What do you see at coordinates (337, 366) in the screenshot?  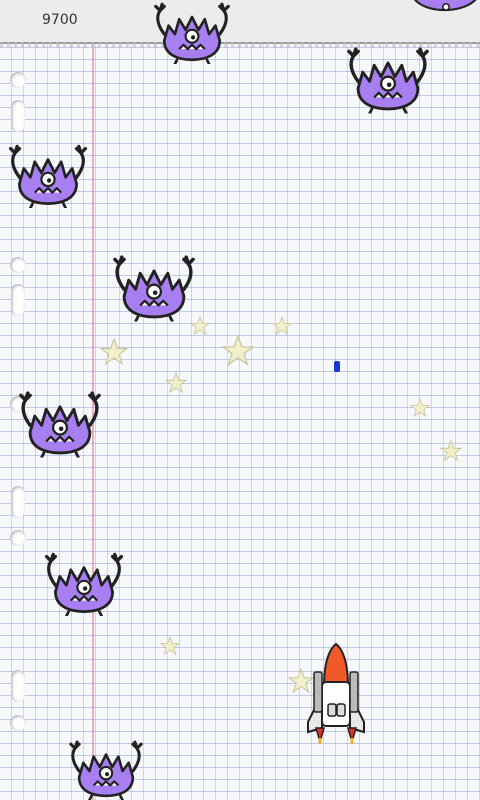 I see `bullet-icon` at bounding box center [337, 366].